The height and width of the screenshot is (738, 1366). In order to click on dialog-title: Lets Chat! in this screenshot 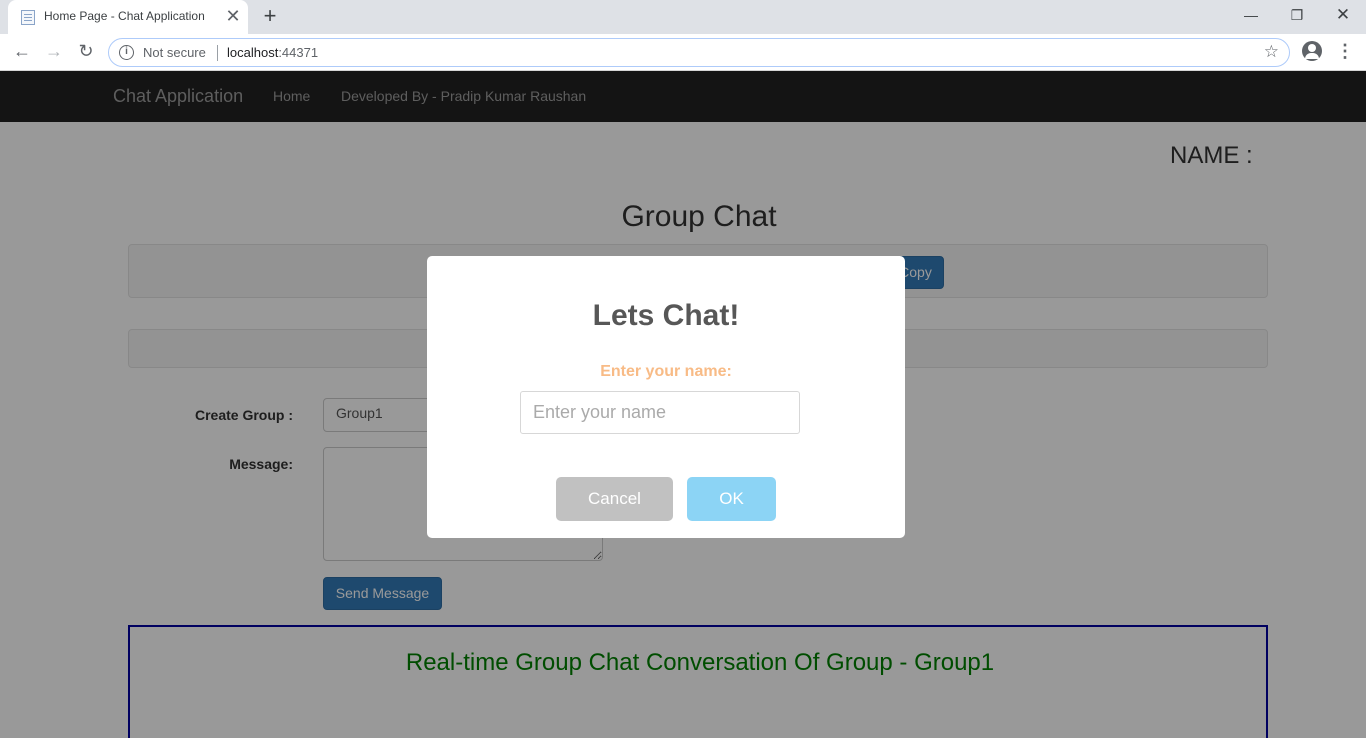, I will do `click(666, 315)`.